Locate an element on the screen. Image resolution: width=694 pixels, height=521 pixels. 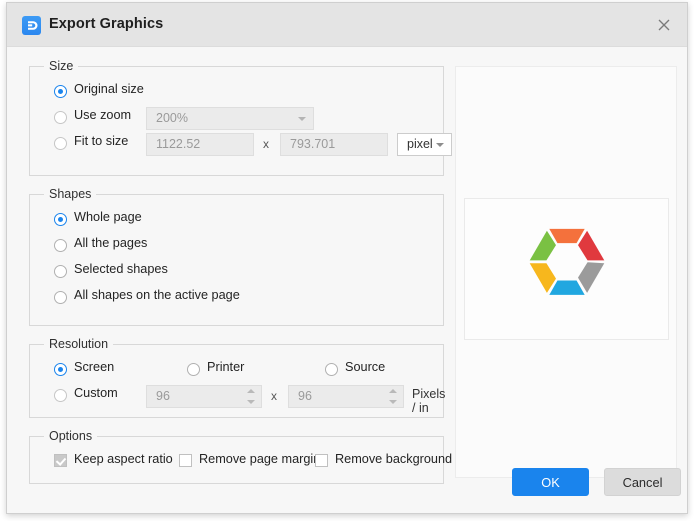
fit-width-input: 1122.52 is located at coordinates (200, 144).